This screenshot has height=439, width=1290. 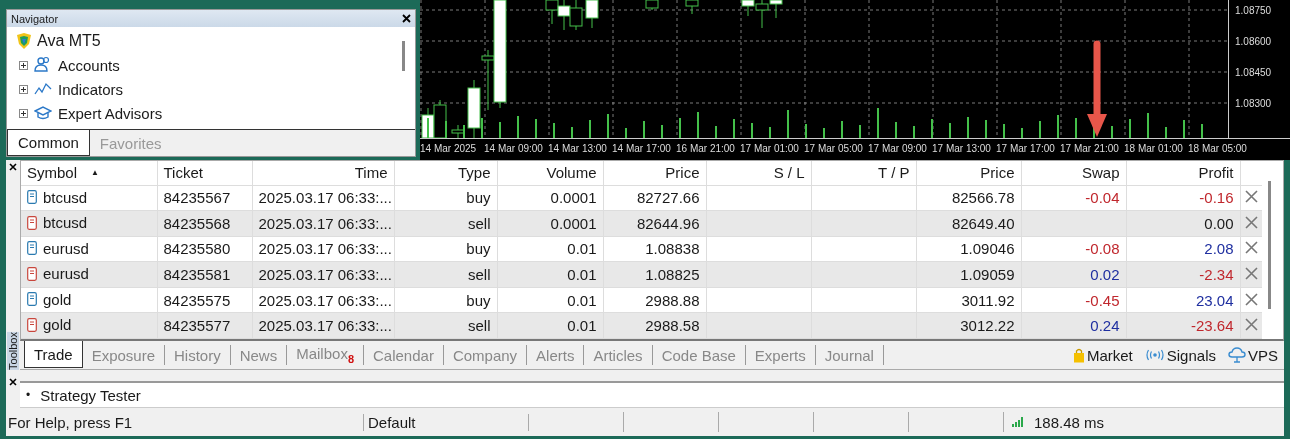 I want to click on table-cell: 82566.78, so click(x=968, y=198).